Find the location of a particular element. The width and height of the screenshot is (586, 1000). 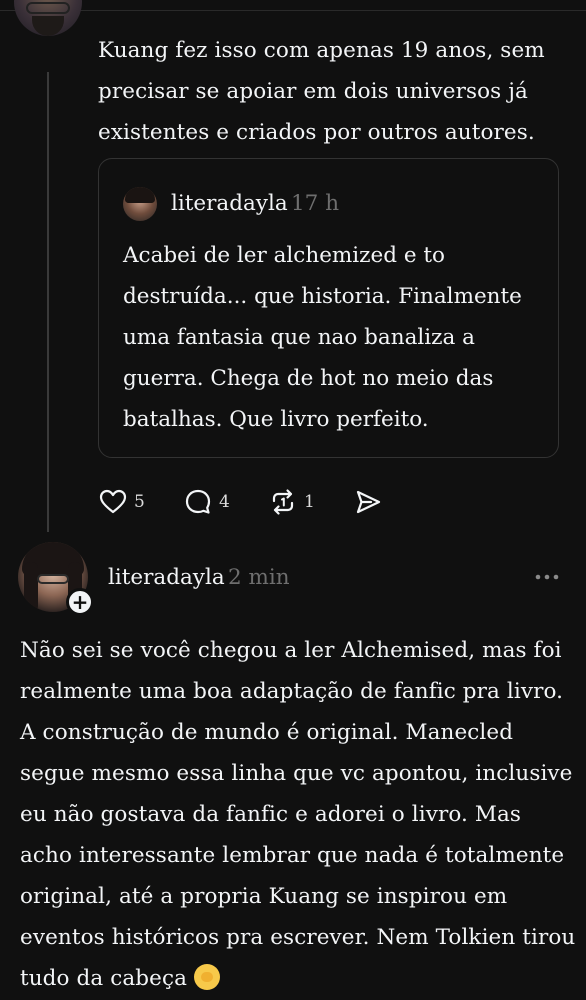

follow-button: + is located at coordinates (80, 602).